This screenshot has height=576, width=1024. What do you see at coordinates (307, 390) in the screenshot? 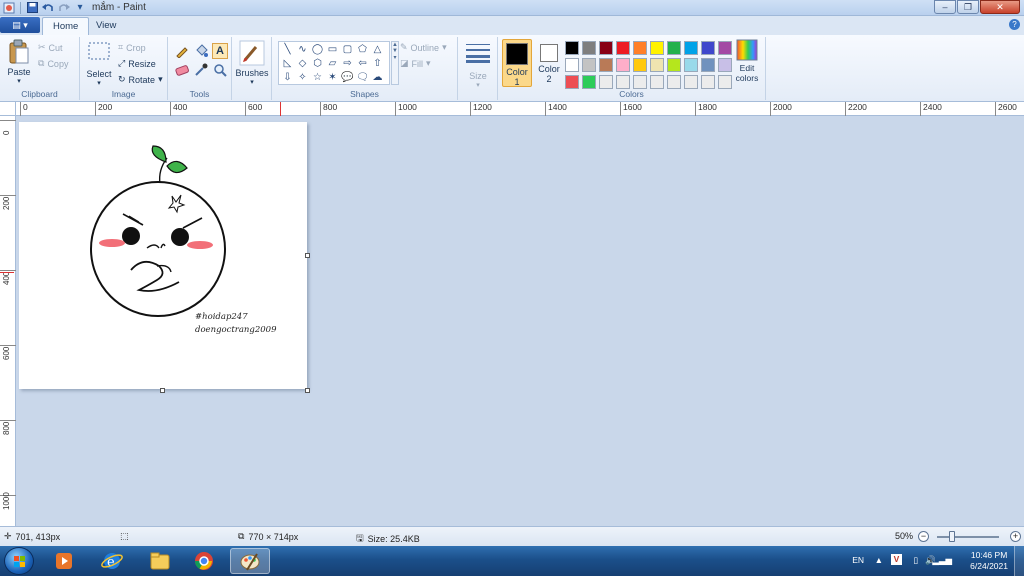
I see `resize-handle-corner` at bounding box center [307, 390].